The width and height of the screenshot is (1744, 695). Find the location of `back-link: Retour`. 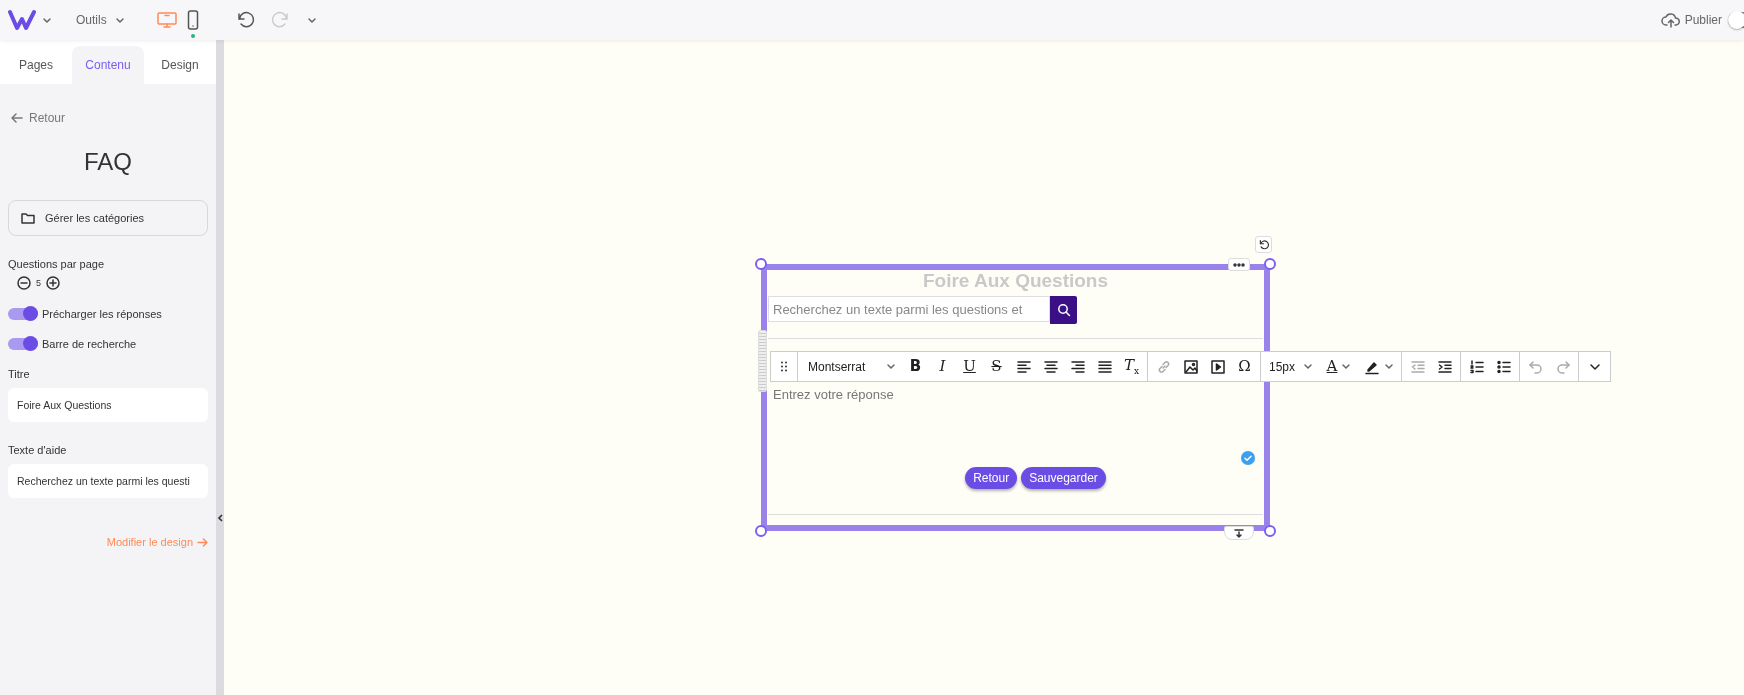

back-link: Retour is located at coordinates (109, 118).